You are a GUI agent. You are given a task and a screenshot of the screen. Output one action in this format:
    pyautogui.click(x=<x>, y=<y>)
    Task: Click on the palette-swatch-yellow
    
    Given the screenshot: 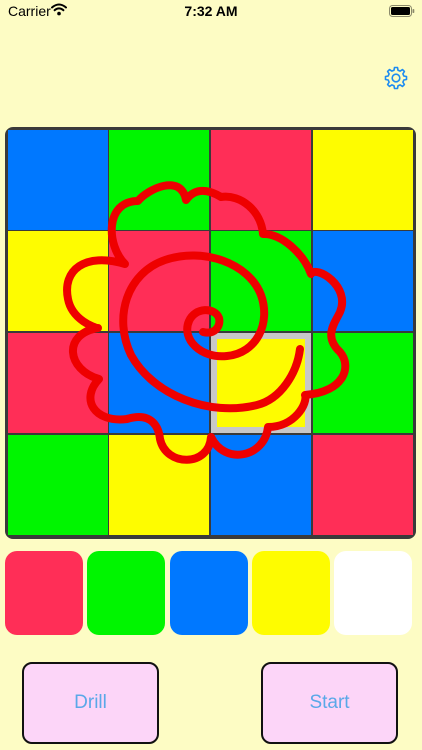 What is the action you would take?
    pyautogui.click(x=291, y=593)
    